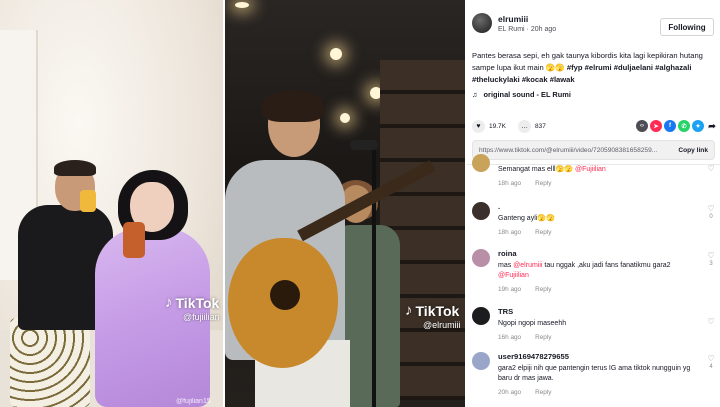  What do you see at coordinates (442, 325) in the screenshot?
I see `watermark-username: @elrumiii` at bounding box center [442, 325].